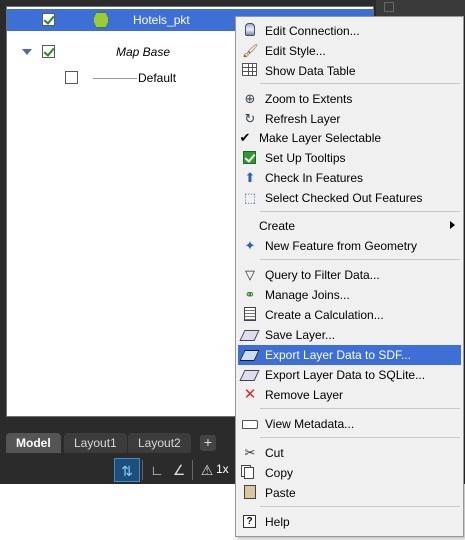 The image size is (465, 540). I want to click on select-features-icon: ⬚, so click(250, 197).